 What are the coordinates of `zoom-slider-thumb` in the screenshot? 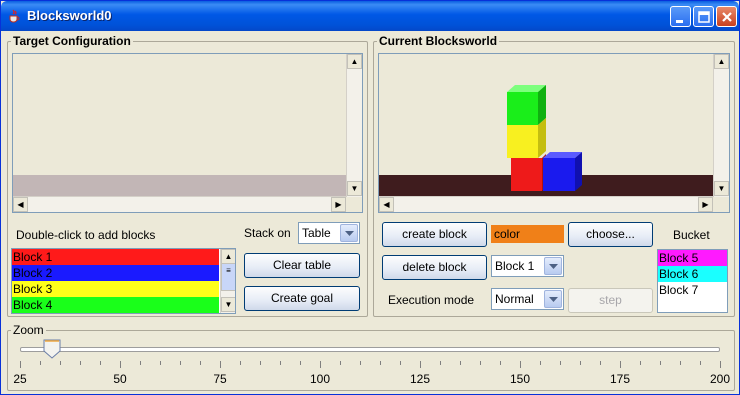 It's located at (52, 349).